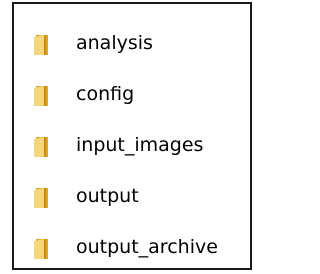 This screenshot has width=320, height=274. I want to click on folder-label: config, so click(105, 94).